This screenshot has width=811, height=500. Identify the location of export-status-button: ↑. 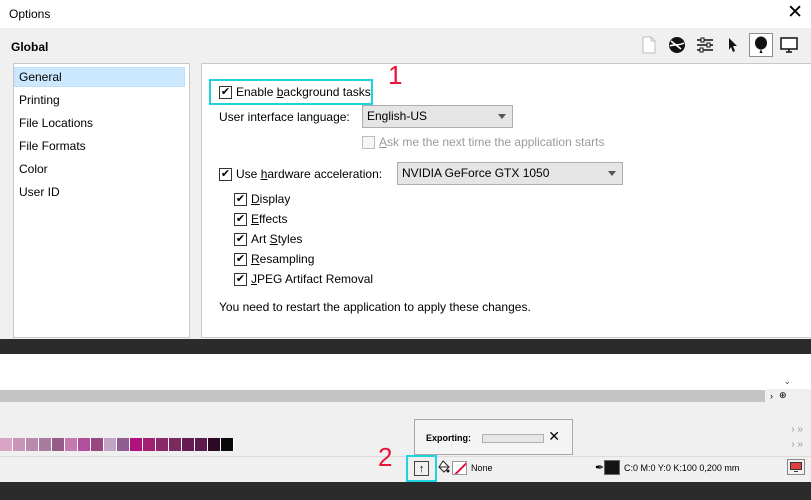
(421, 468).